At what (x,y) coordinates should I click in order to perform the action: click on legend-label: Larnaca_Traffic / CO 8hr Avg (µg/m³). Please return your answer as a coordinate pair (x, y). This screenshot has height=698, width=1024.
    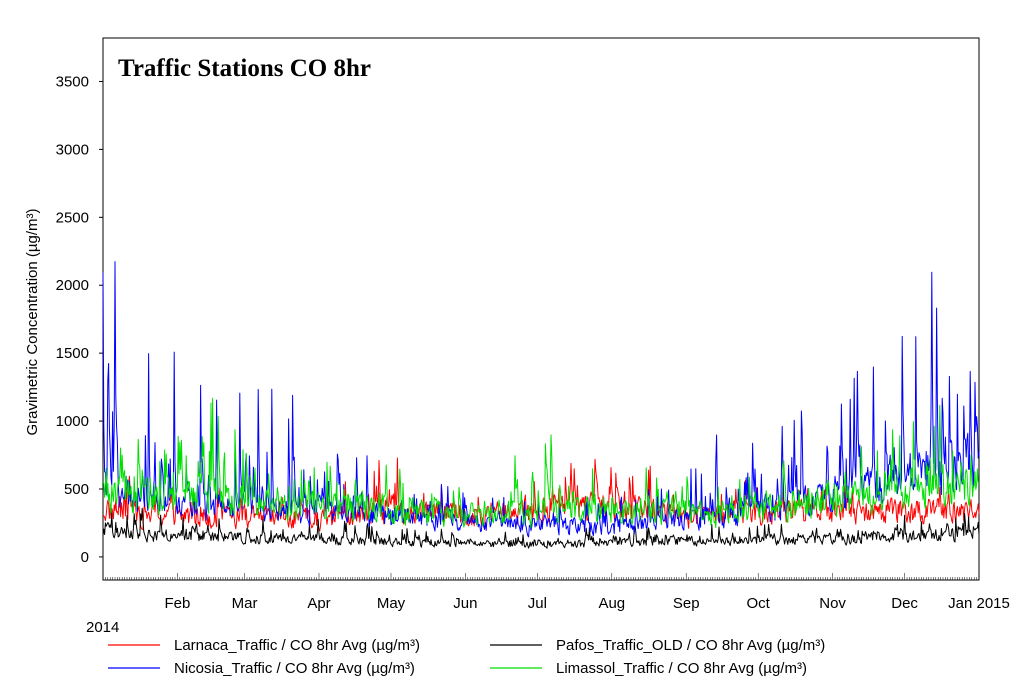
    Looking at the image, I should click on (297, 645).